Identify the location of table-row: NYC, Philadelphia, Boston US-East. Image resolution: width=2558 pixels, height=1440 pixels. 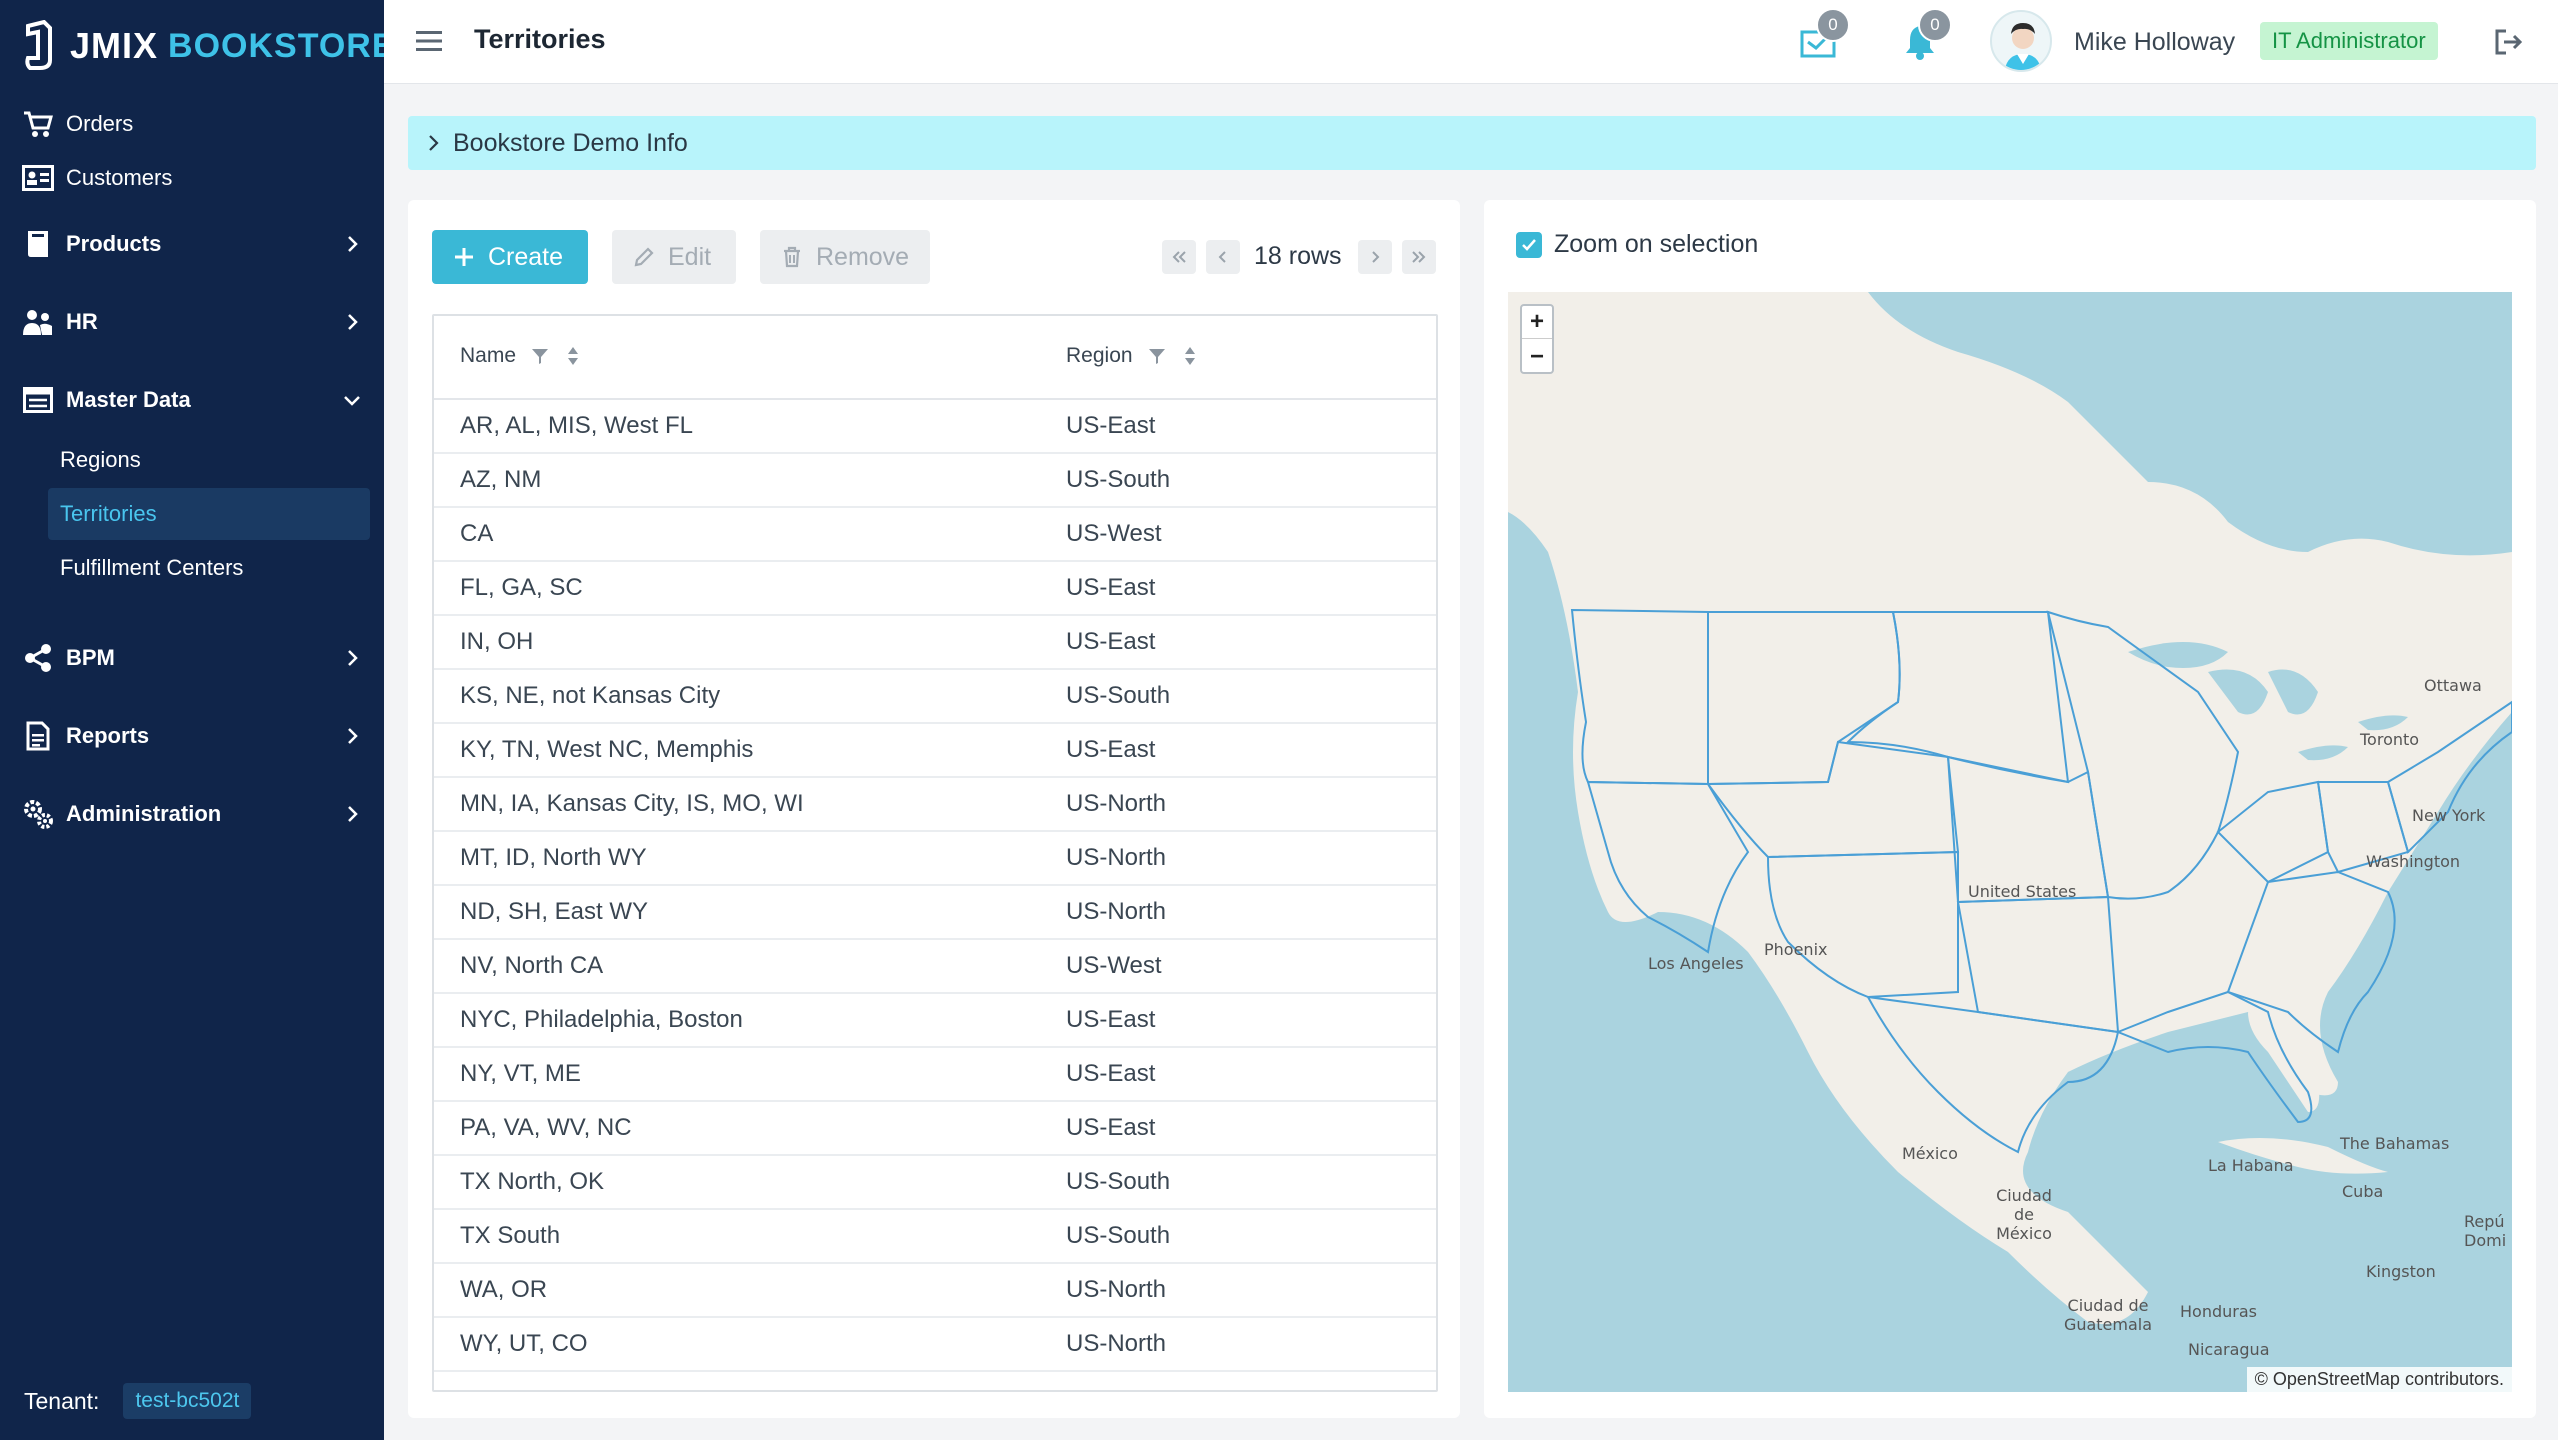
(935, 1021).